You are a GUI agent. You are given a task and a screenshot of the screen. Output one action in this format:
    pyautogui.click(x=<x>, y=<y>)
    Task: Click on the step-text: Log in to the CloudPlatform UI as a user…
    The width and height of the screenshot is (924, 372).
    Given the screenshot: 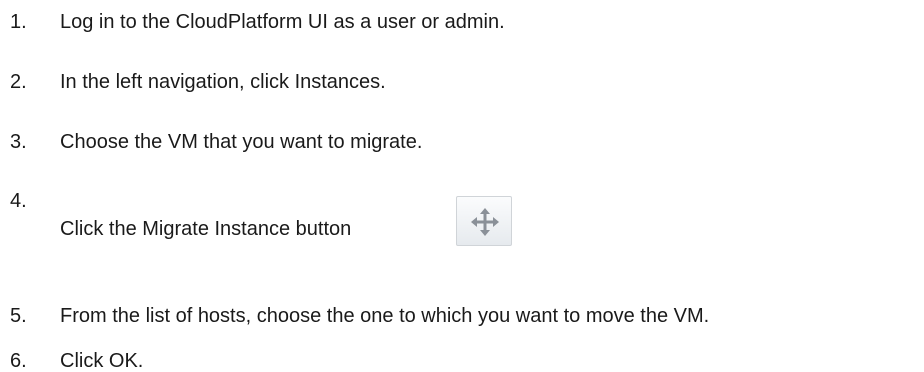 What is the action you would take?
    pyautogui.click(x=282, y=22)
    